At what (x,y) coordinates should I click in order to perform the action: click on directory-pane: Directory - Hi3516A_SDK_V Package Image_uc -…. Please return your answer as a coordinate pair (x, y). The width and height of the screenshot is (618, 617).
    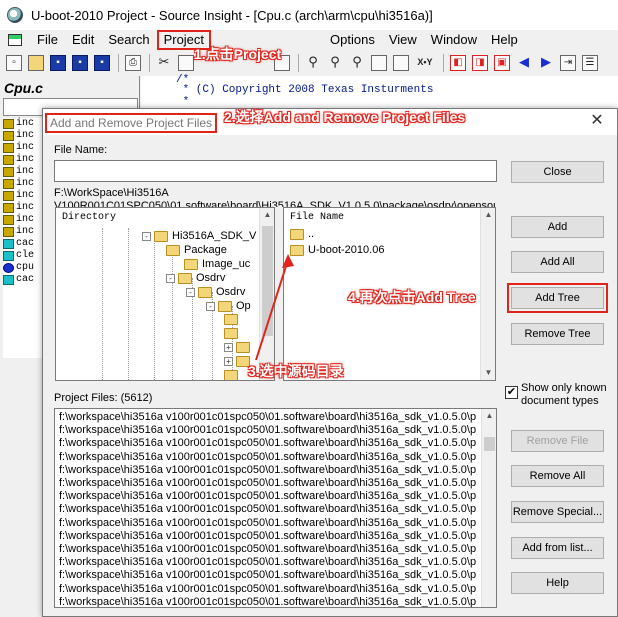
    Looking at the image, I should click on (165, 294).